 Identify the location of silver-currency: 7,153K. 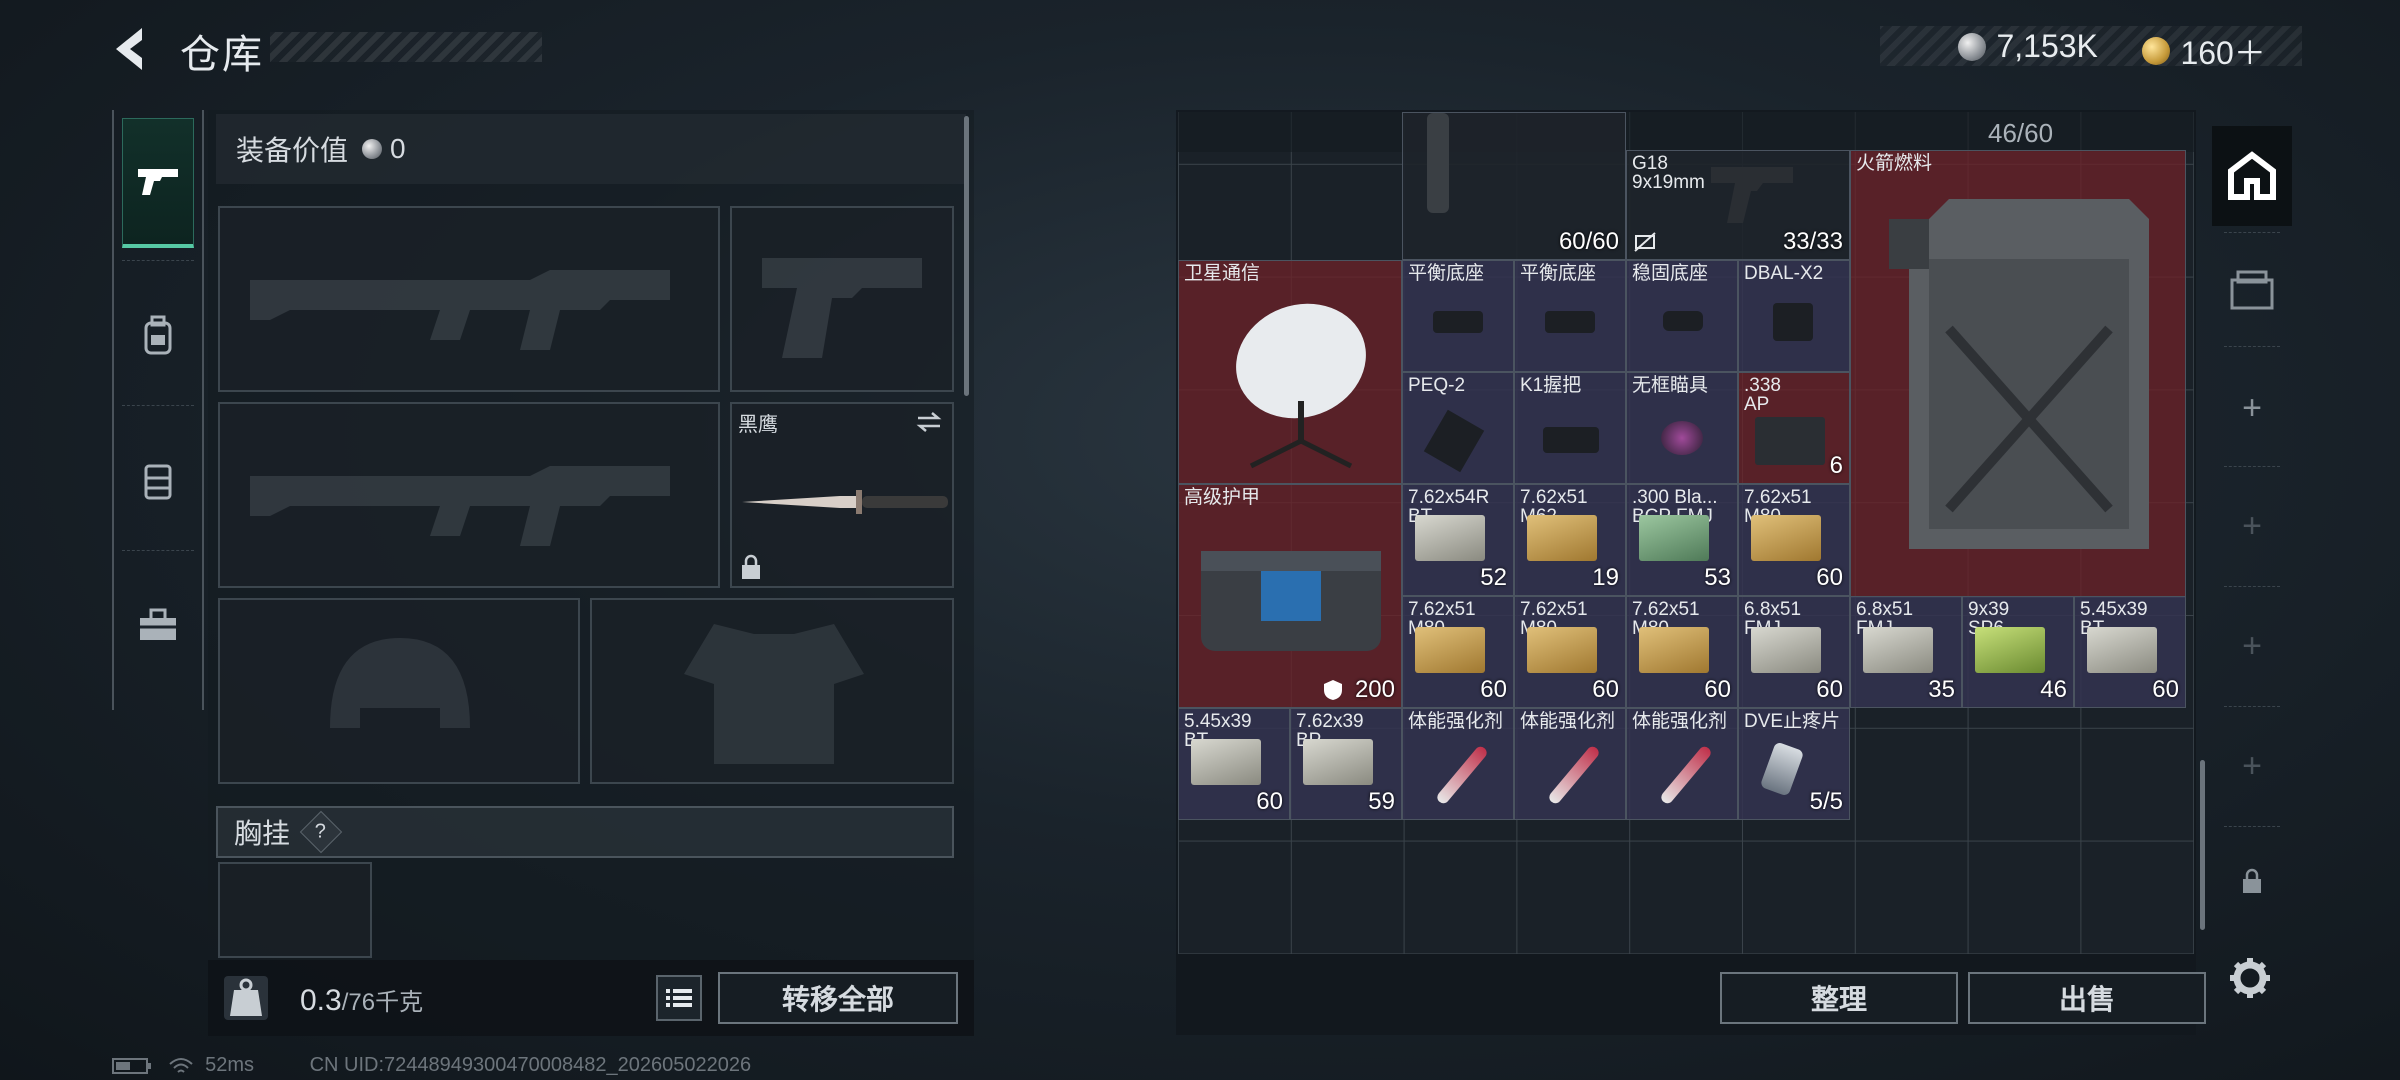
(2028, 46).